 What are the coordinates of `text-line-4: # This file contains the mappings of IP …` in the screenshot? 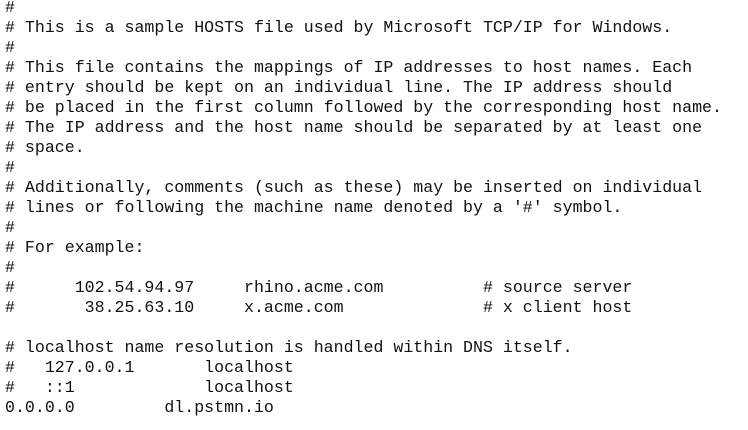 It's located at (349, 67).